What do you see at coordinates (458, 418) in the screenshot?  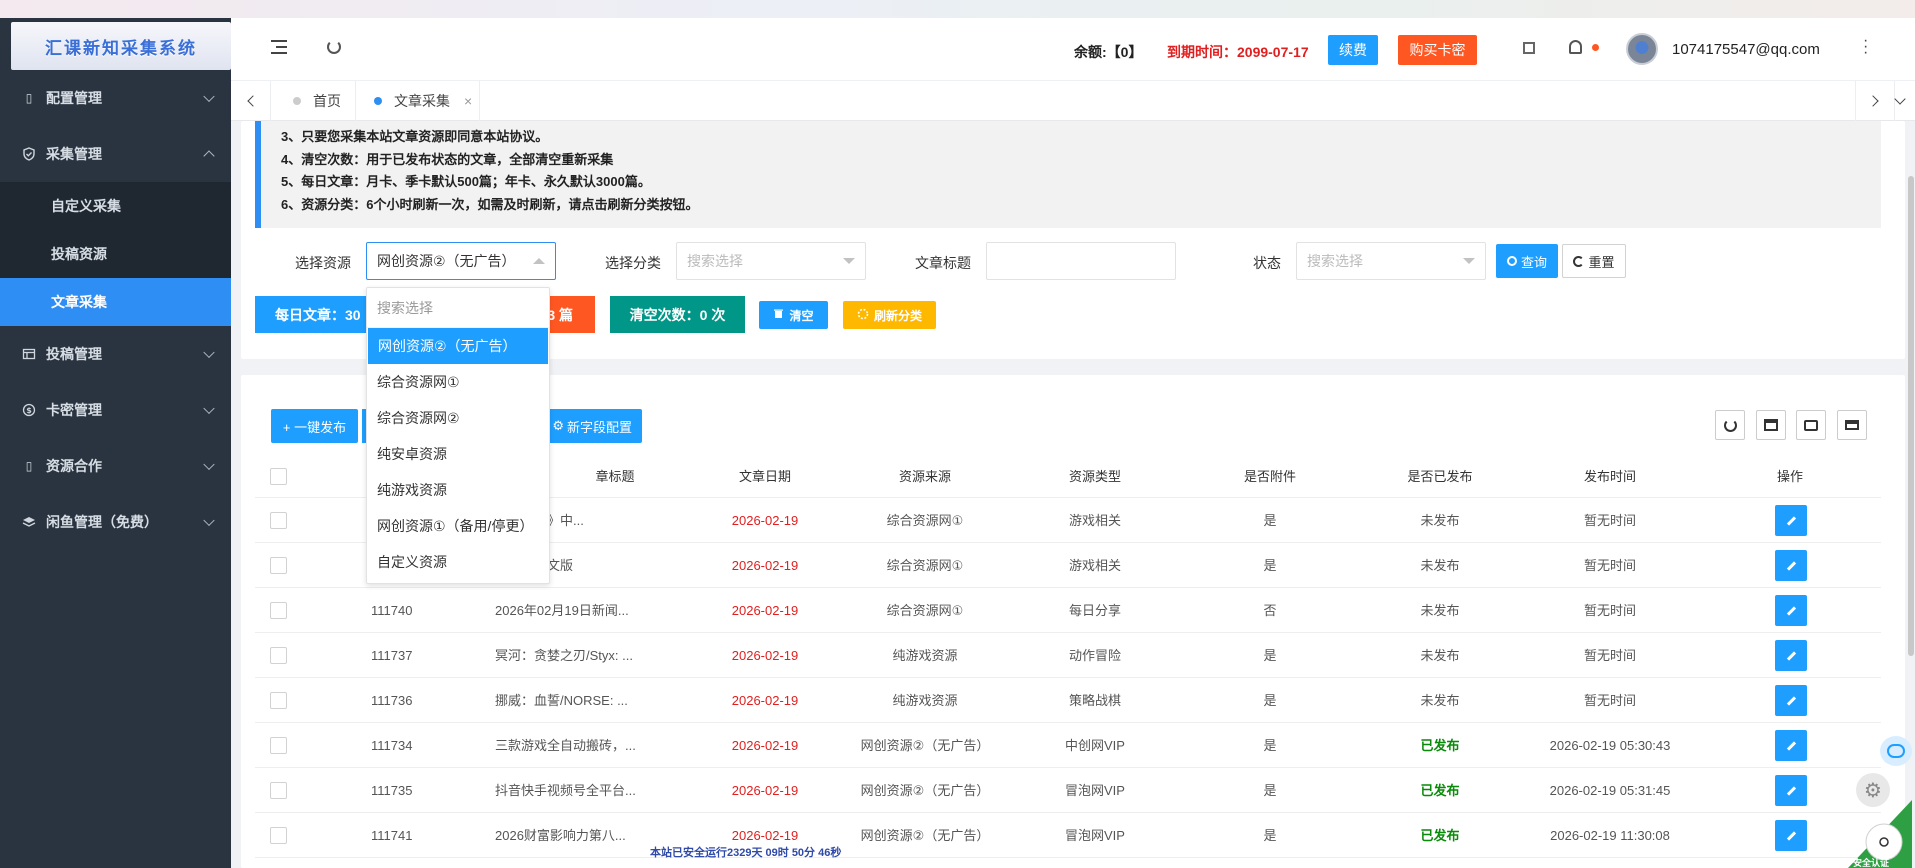 I see `dropdown-option: 综合资源网②` at bounding box center [458, 418].